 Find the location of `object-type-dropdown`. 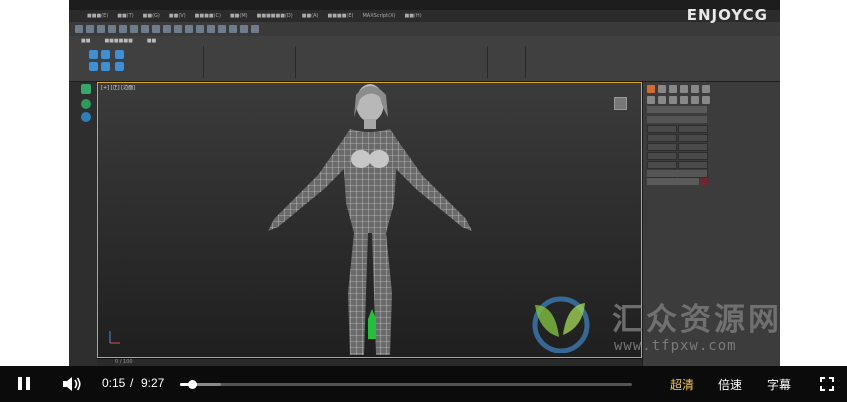

object-type-dropdown is located at coordinates (677, 109).